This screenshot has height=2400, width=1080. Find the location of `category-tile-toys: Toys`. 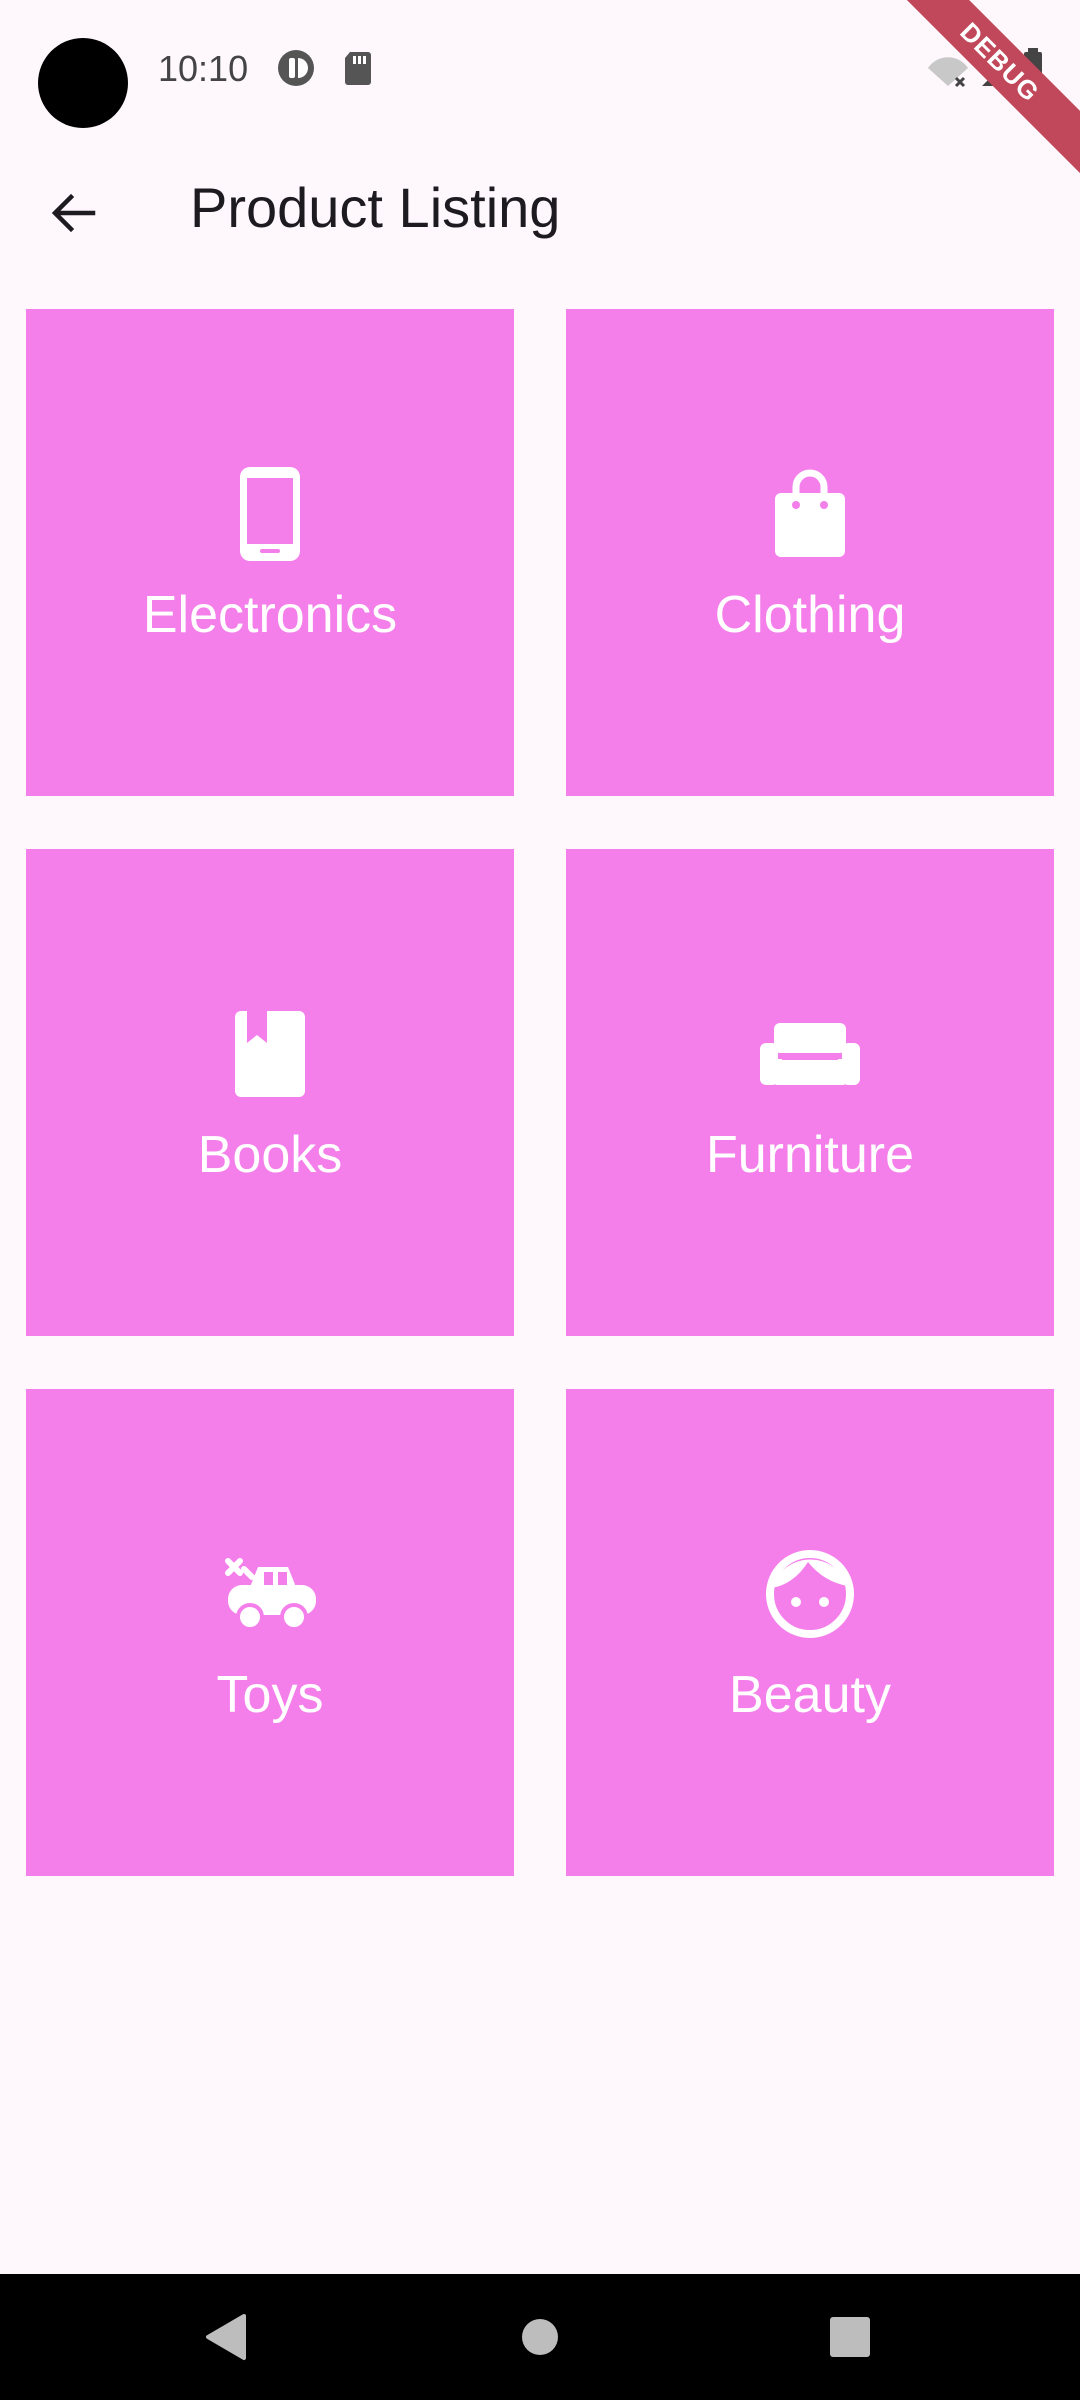

category-tile-toys: Toys is located at coordinates (270, 1632).